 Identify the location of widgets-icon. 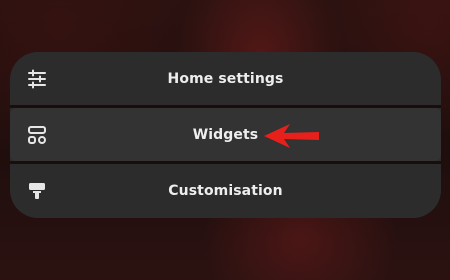
(37, 135).